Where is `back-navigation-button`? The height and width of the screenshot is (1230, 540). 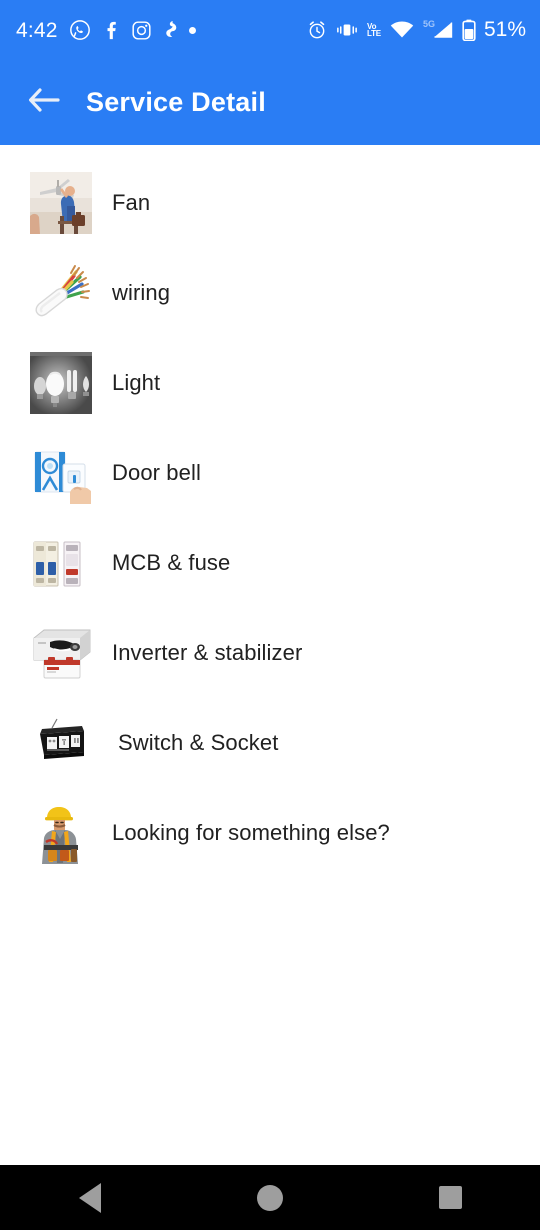
back-navigation-button is located at coordinates (44, 103).